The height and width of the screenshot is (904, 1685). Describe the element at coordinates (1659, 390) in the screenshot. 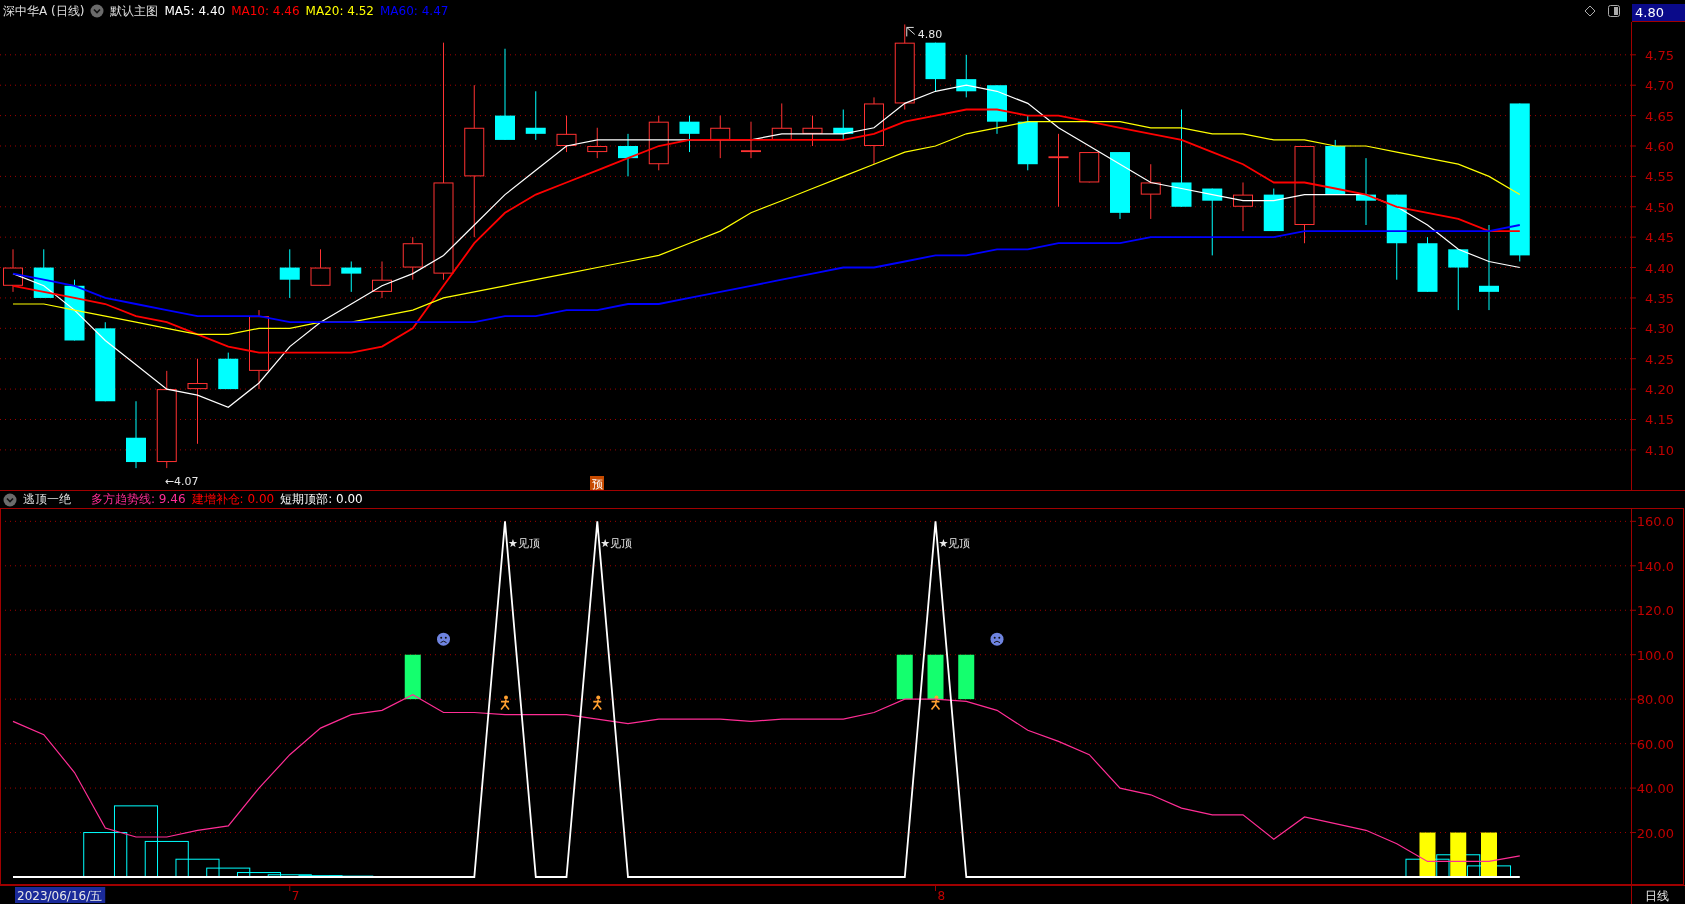

I see `axis-label: 4.20` at that location.